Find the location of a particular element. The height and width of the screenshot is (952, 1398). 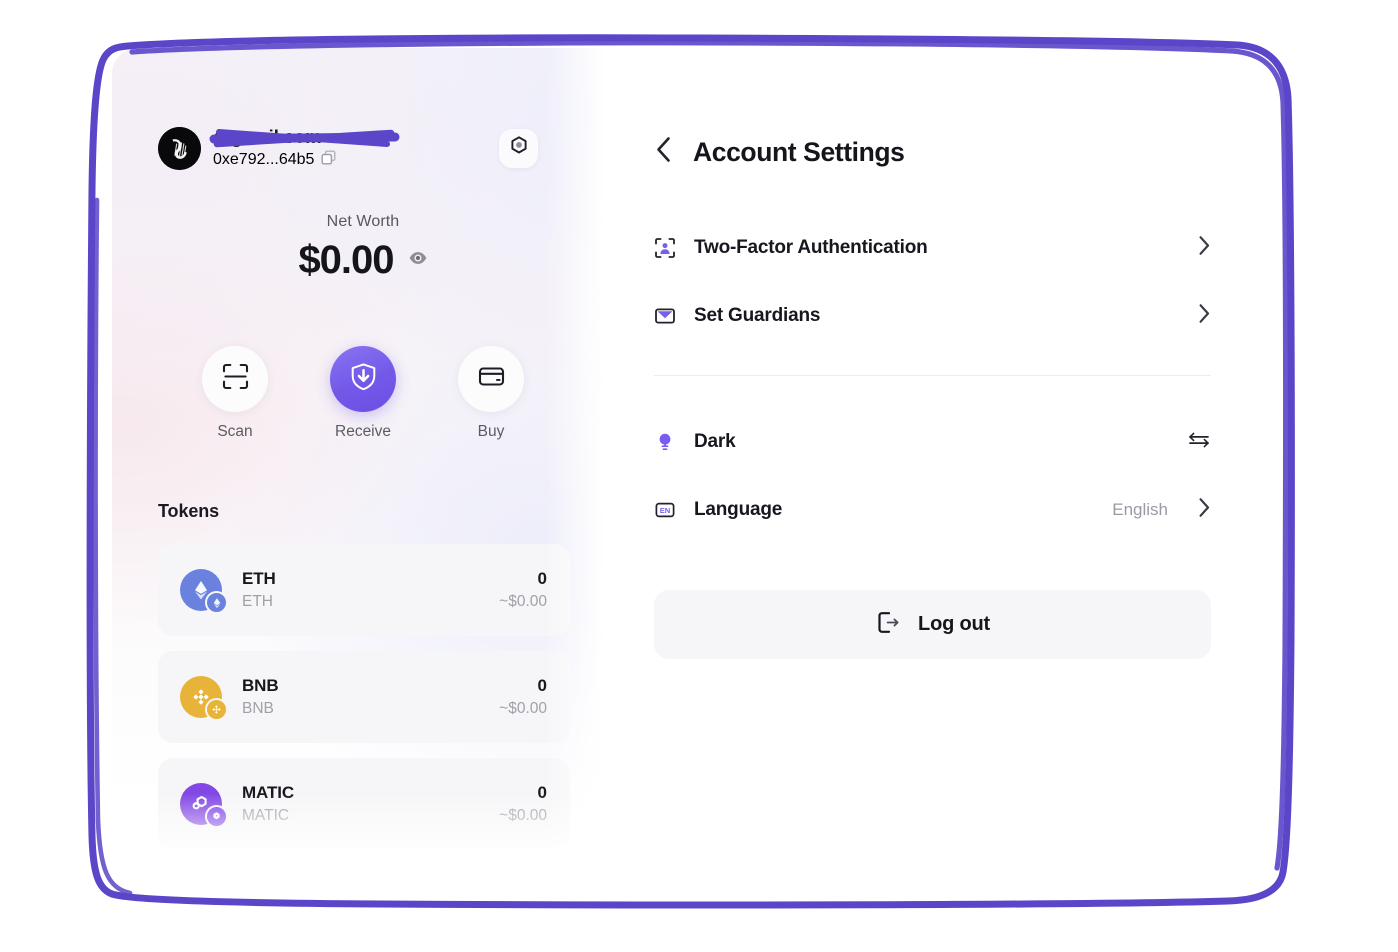

token-text: MATIC MATIC is located at coordinates (370, 804).